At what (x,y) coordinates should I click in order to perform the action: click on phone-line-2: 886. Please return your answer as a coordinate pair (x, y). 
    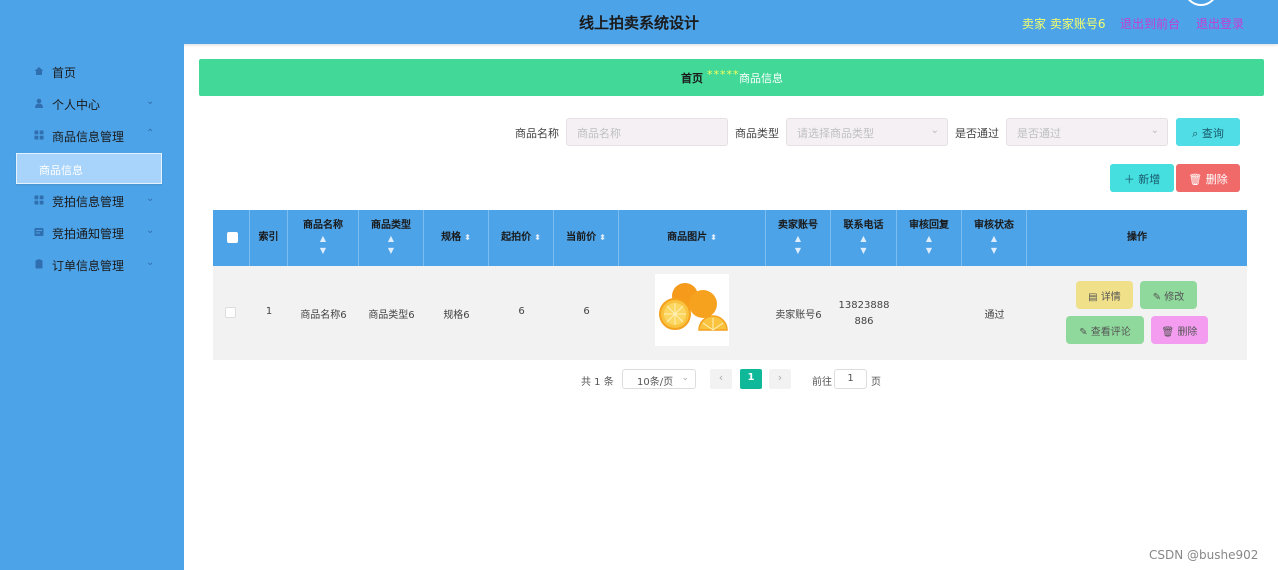
    Looking at the image, I should click on (864, 321).